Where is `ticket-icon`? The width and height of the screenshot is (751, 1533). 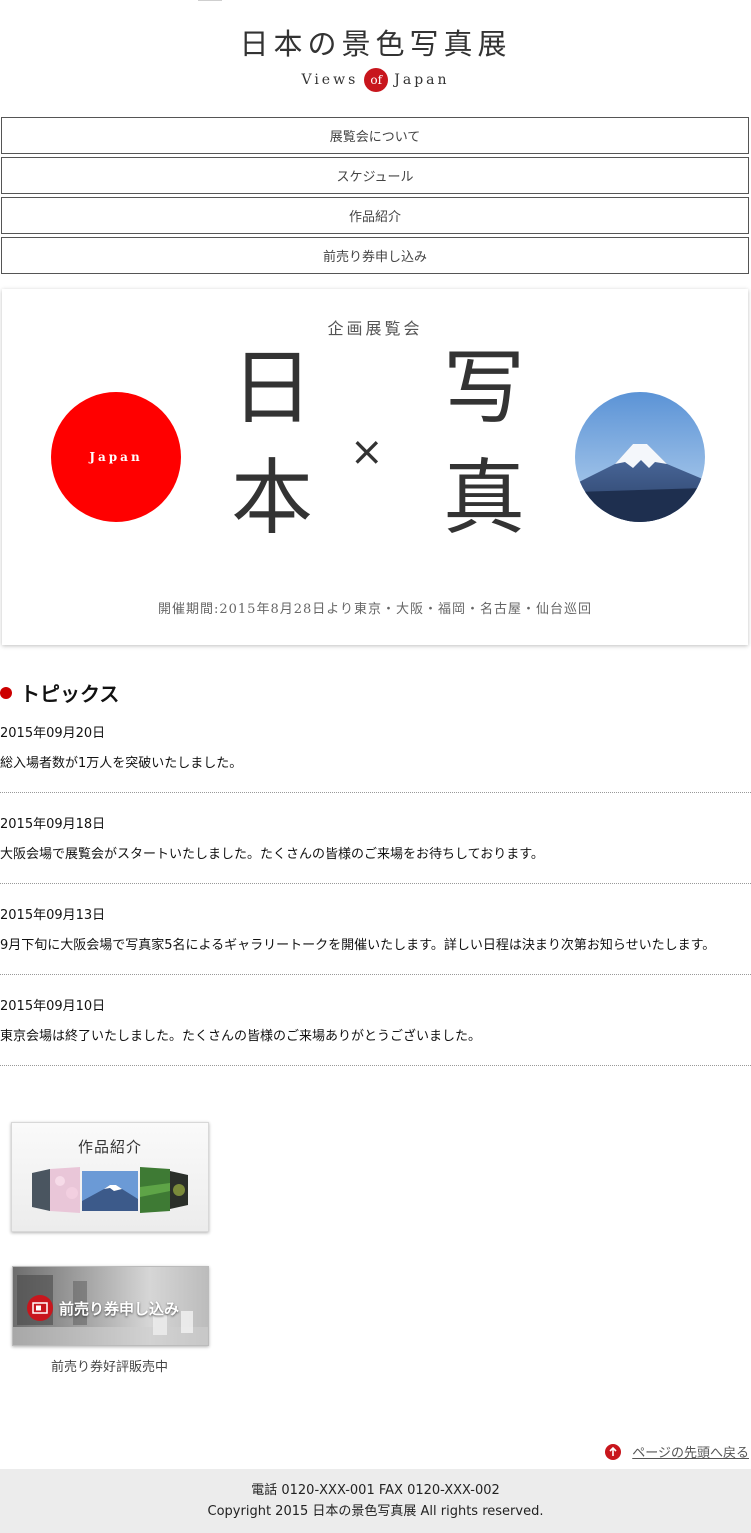 ticket-icon is located at coordinates (40, 1308).